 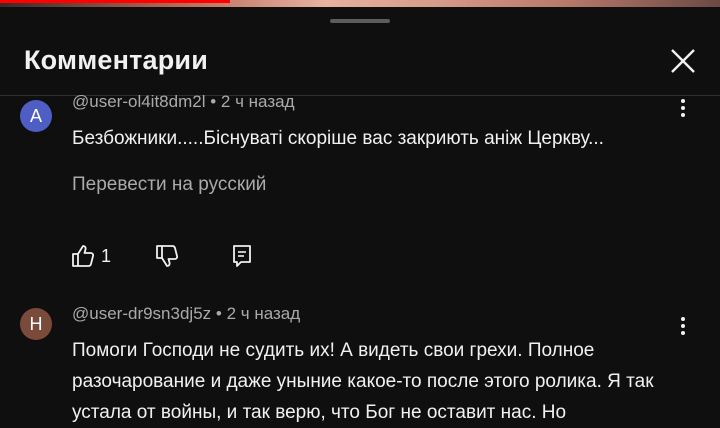 I want to click on like-button, so click(x=83, y=258).